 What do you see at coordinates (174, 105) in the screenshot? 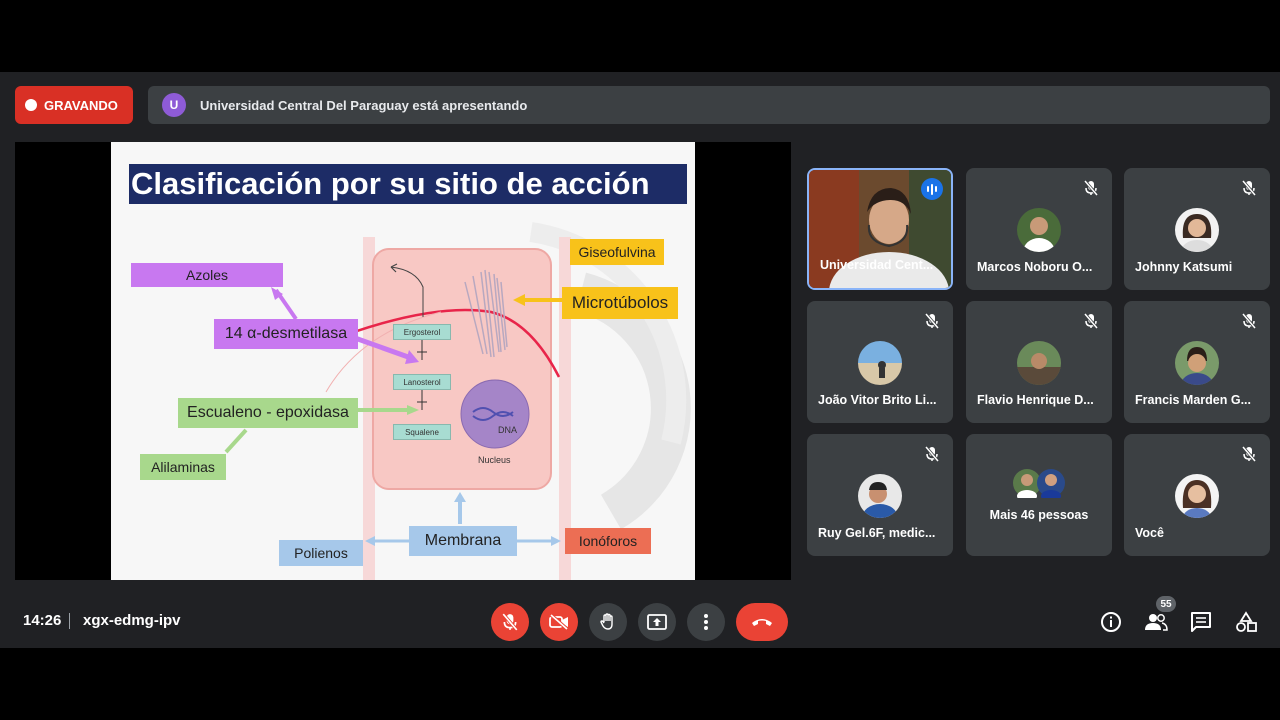
I see `presenter-avatar: U` at bounding box center [174, 105].